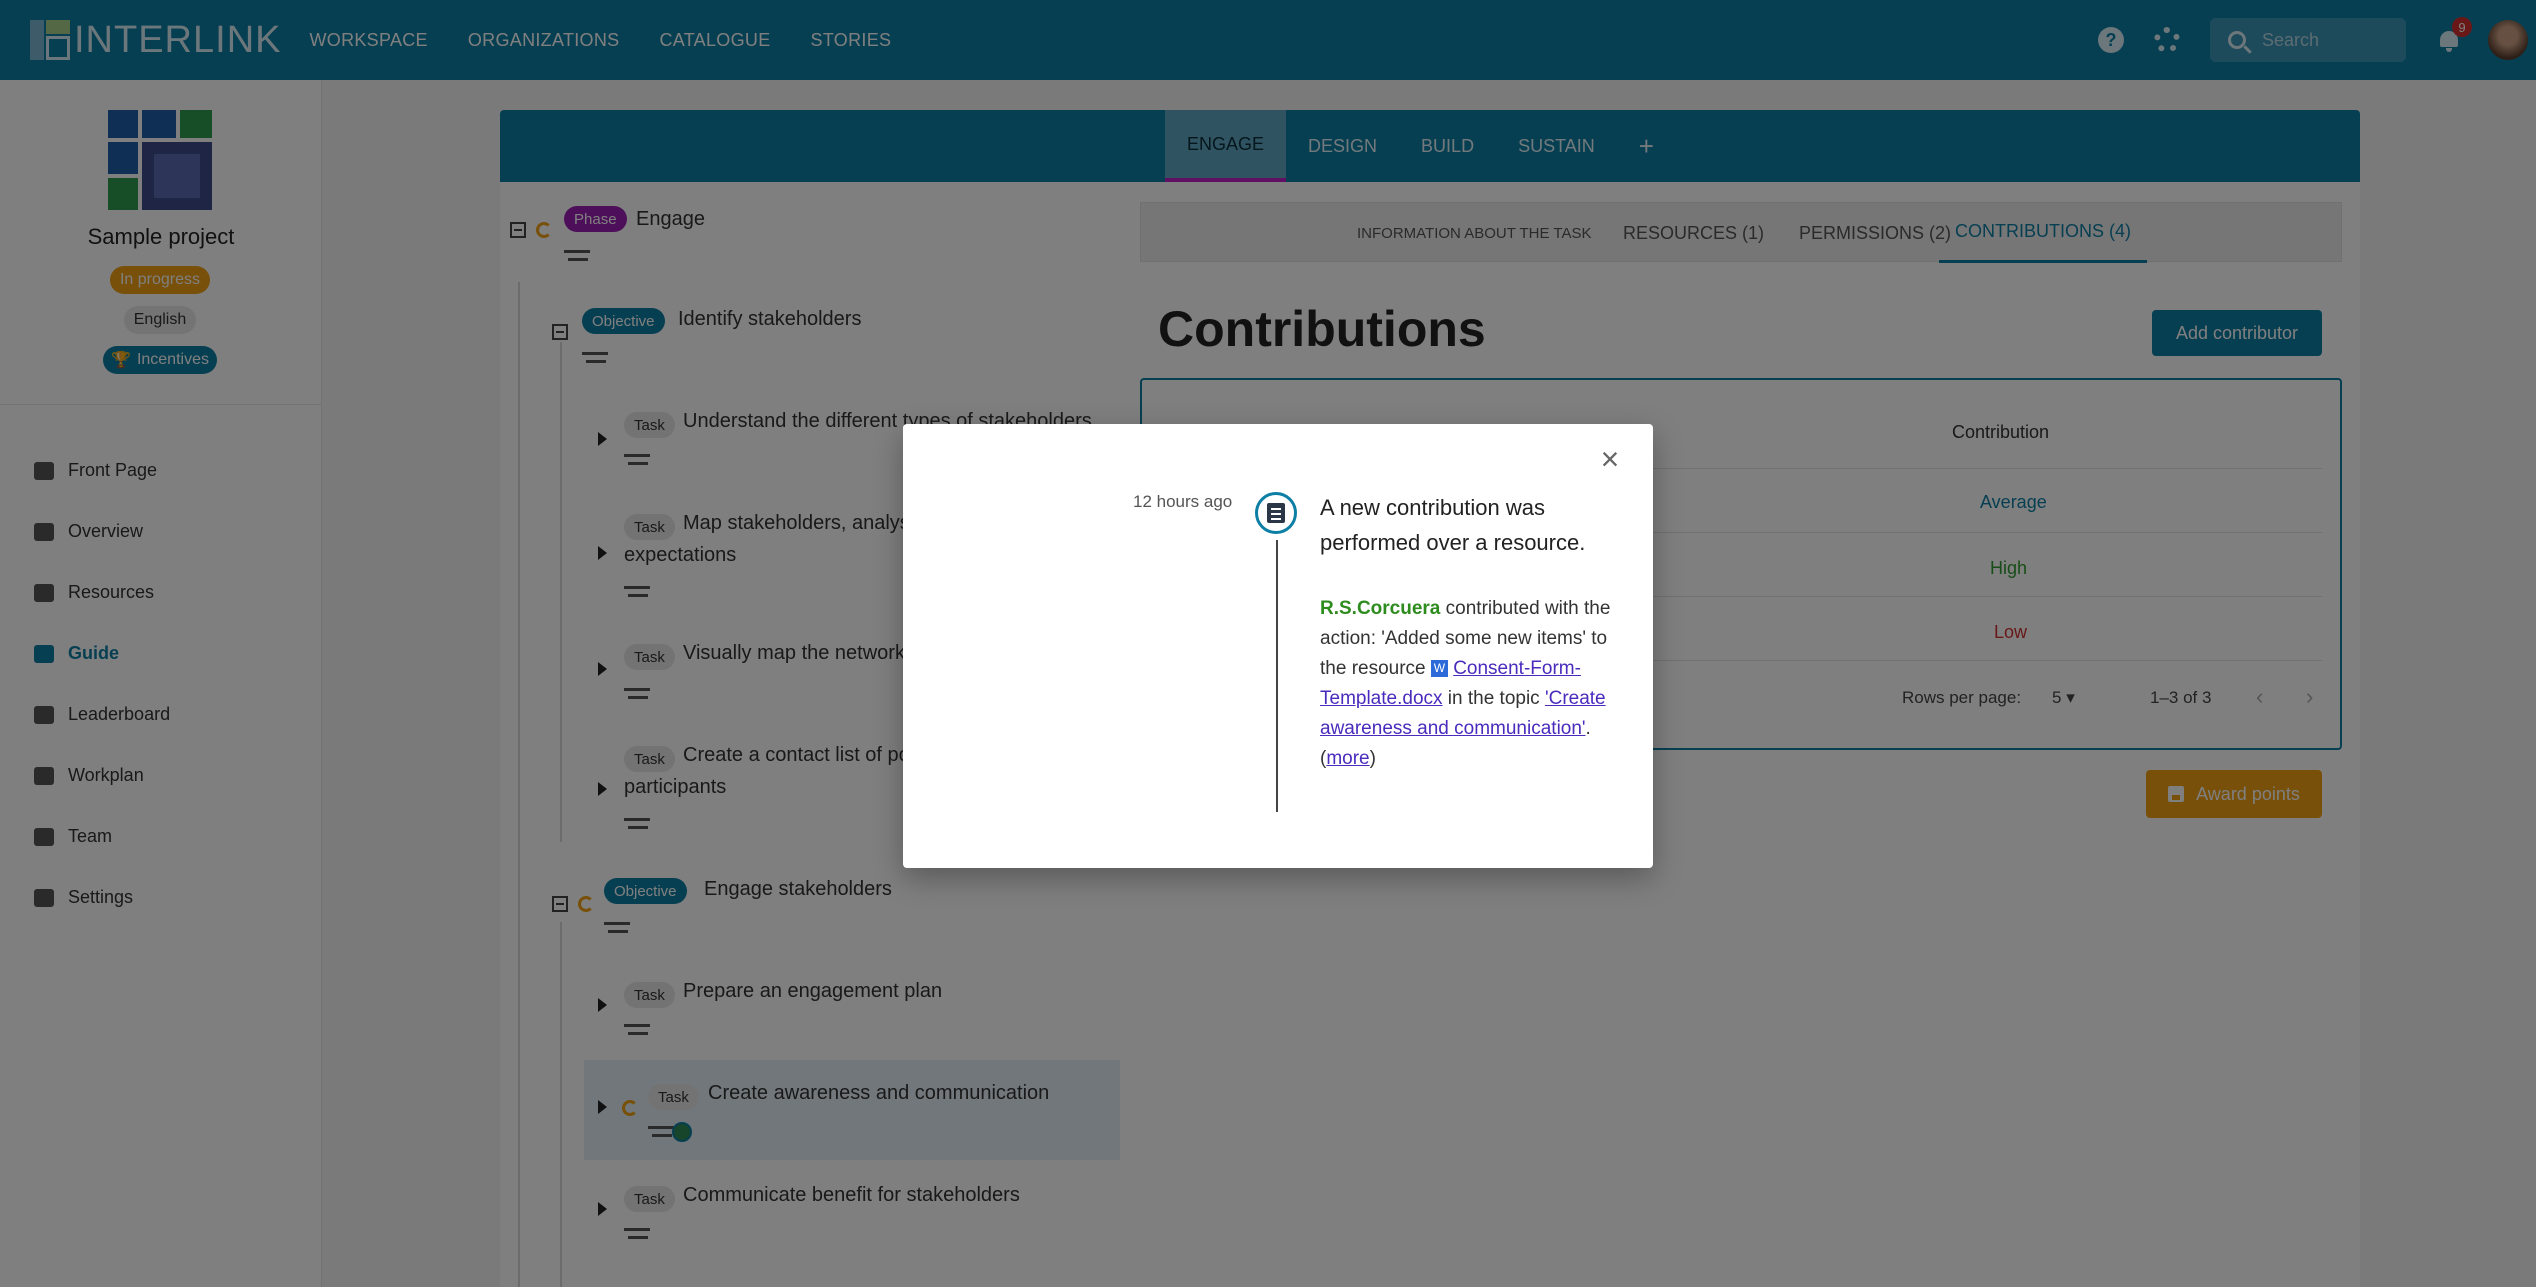  I want to click on close-icon: ×, so click(1610, 459).